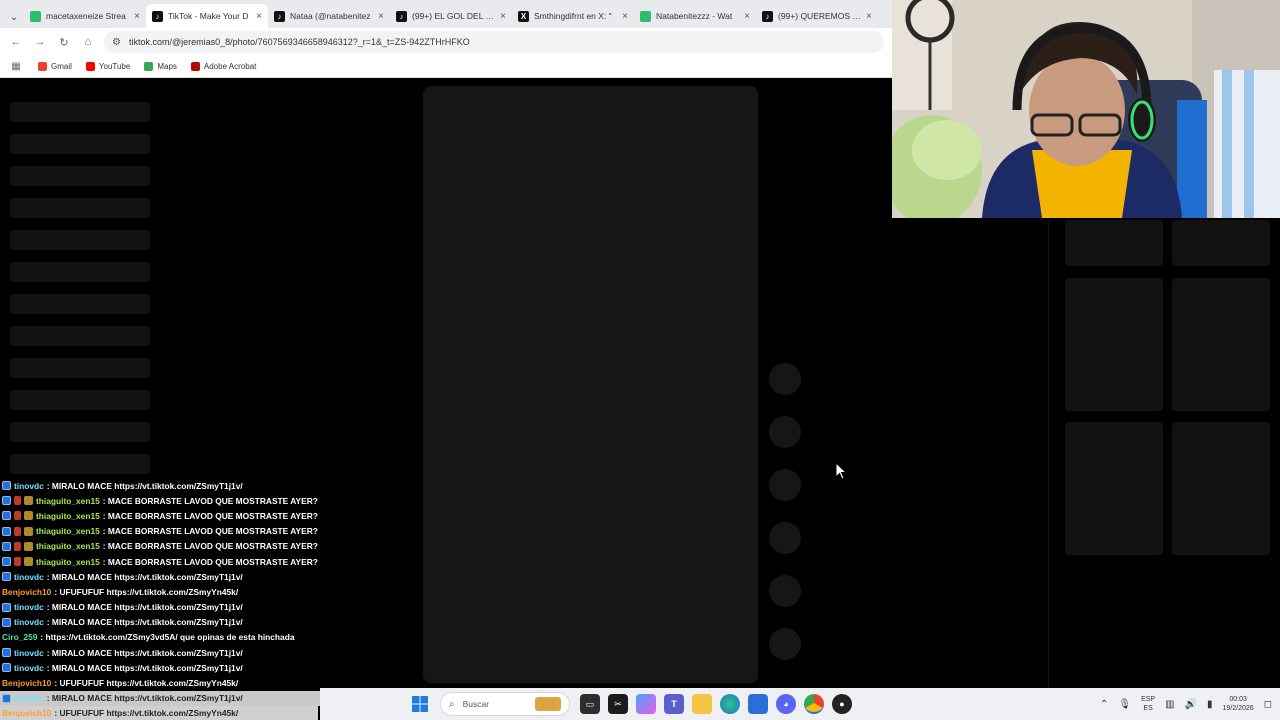 The image size is (1280, 720). What do you see at coordinates (88, 42) in the screenshot?
I see `home-icon: ⌂` at bounding box center [88, 42].